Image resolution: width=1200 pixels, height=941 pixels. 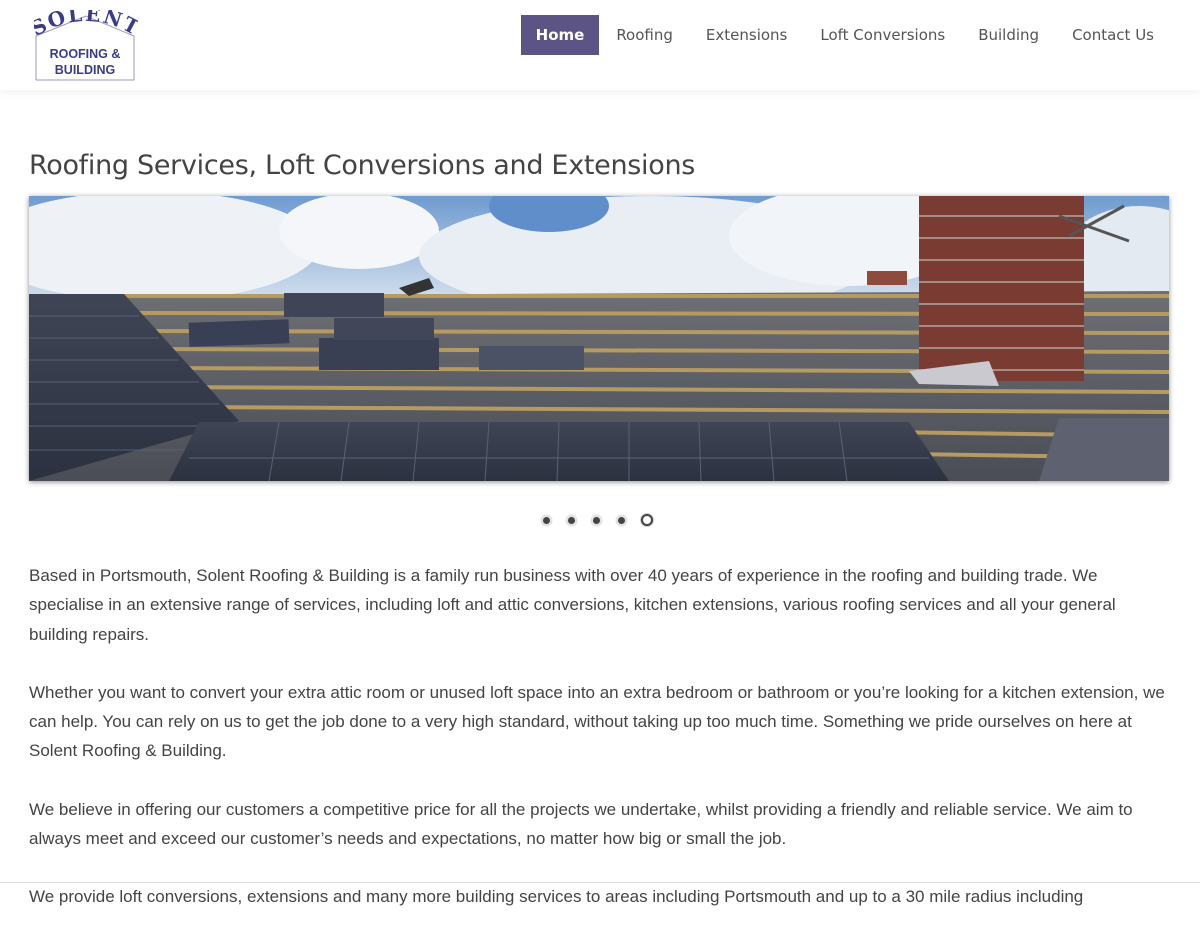 I want to click on logo-line2: BUILDING, so click(x=85, y=70).